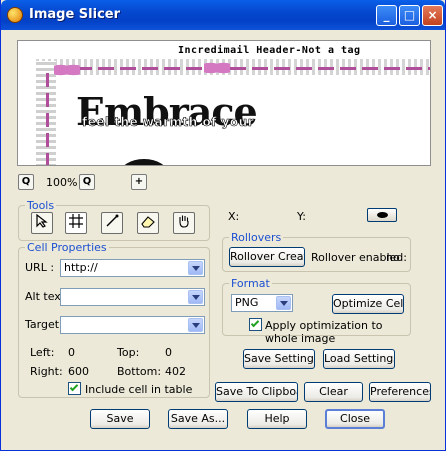 This screenshot has width=446, height=451. Describe the element at coordinates (139, 371) in the screenshot. I see `bottom-label: Bottom:` at that location.